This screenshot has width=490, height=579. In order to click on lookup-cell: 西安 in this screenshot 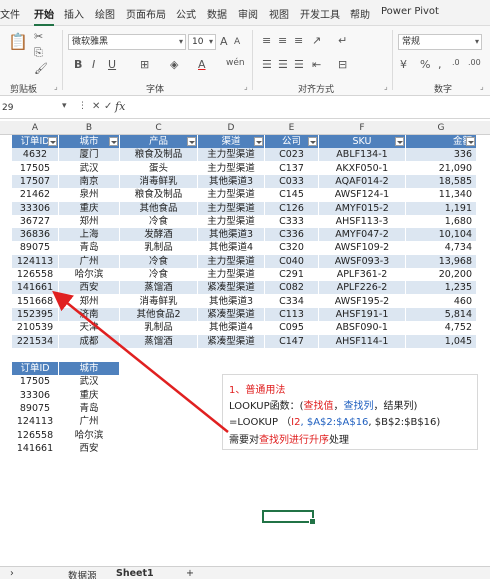, I will do `click(89, 448)`.